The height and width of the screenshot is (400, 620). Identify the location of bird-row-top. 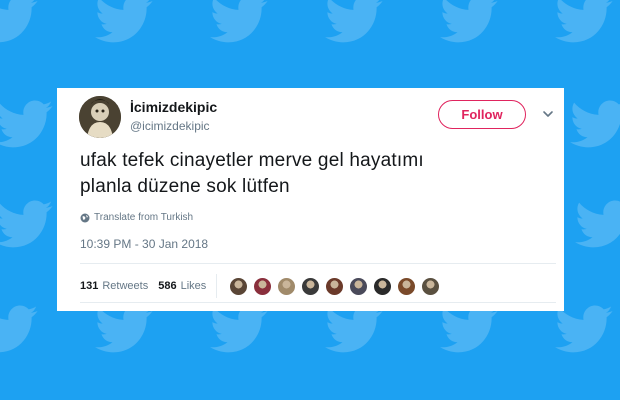
(306, 21).